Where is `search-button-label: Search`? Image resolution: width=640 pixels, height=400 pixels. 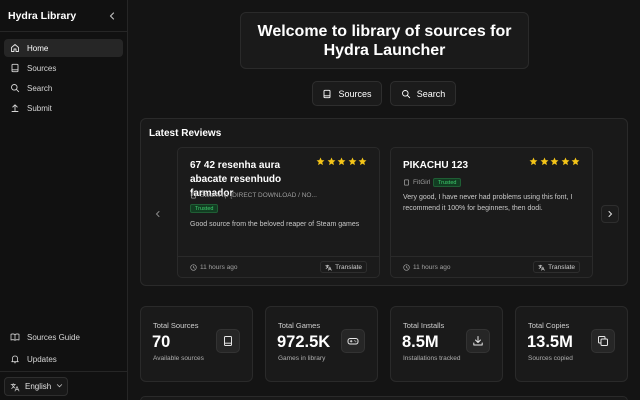 search-button-label: Search is located at coordinates (431, 93).